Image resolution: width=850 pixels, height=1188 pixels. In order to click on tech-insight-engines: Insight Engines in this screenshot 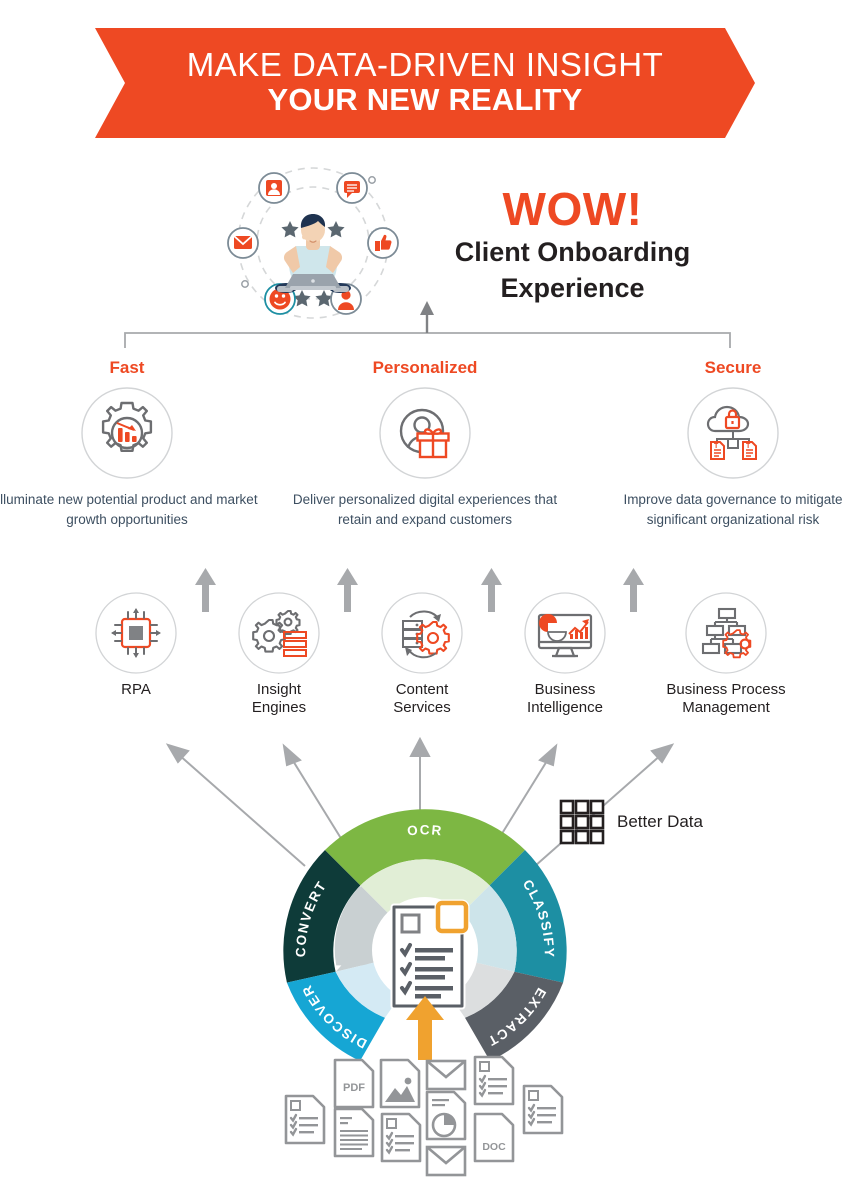, I will do `click(279, 654)`.